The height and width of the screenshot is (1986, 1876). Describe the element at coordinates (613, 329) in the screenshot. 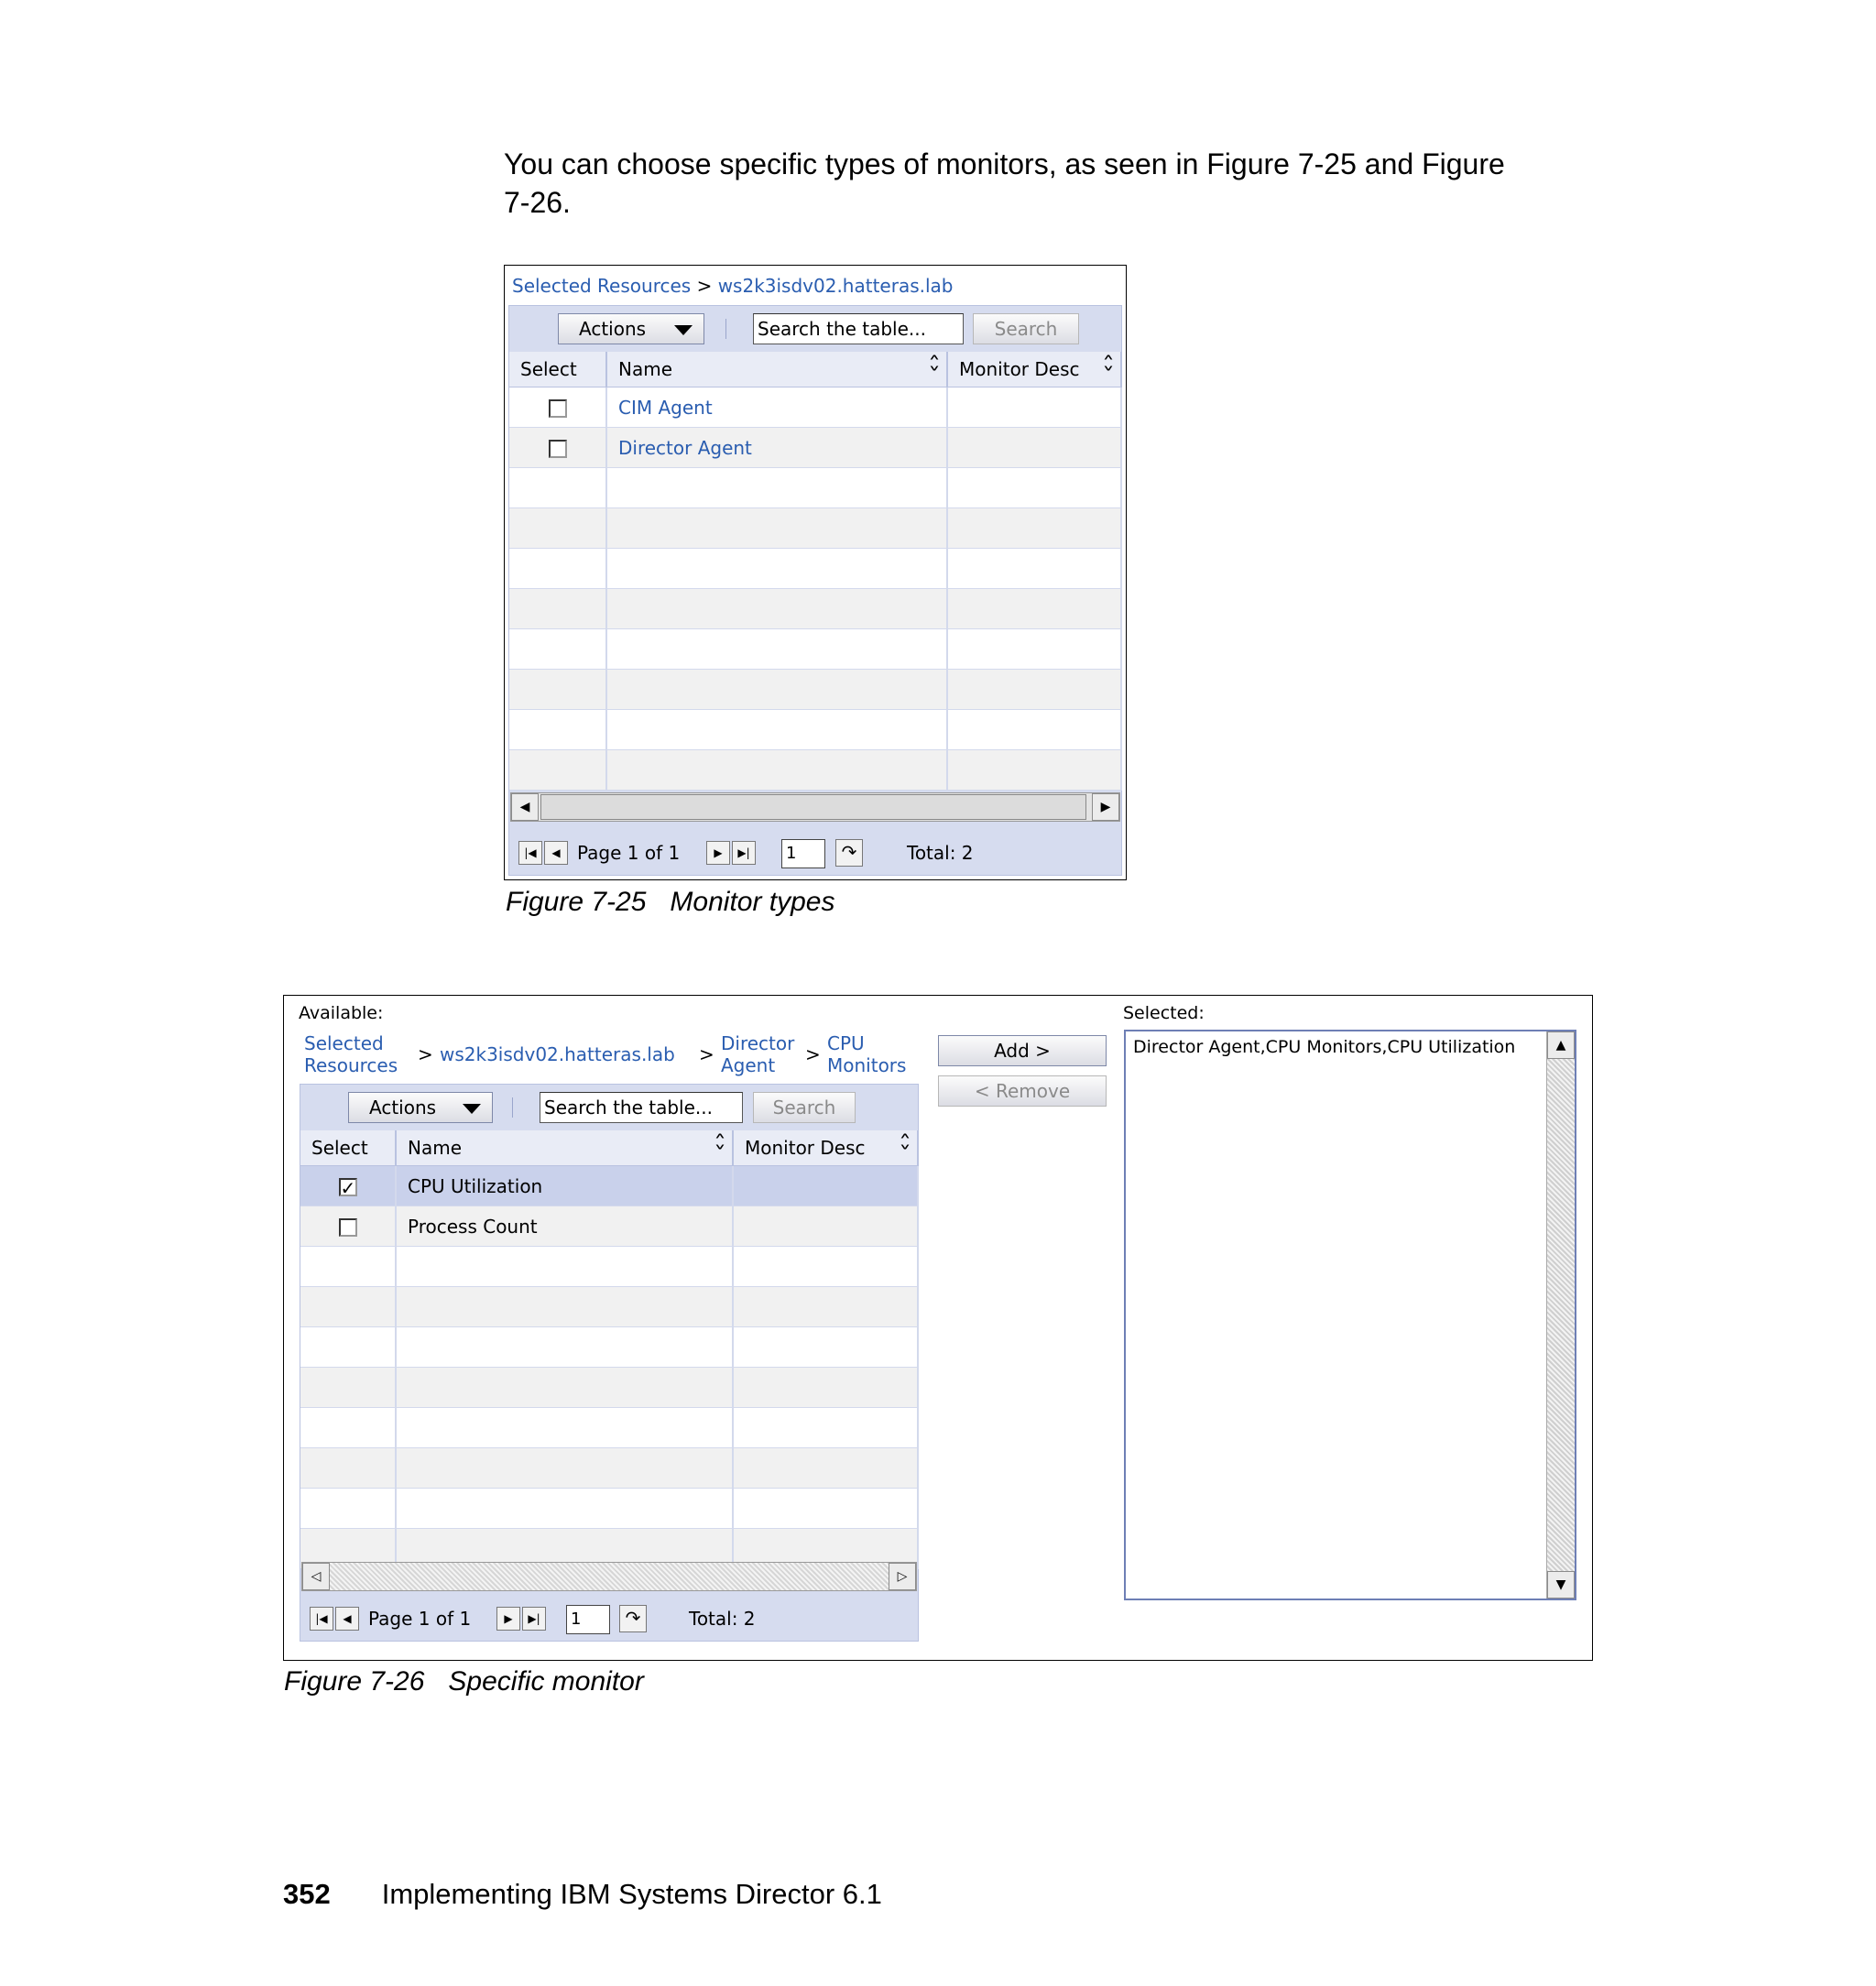

I see `actions-label: Actions` at that location.